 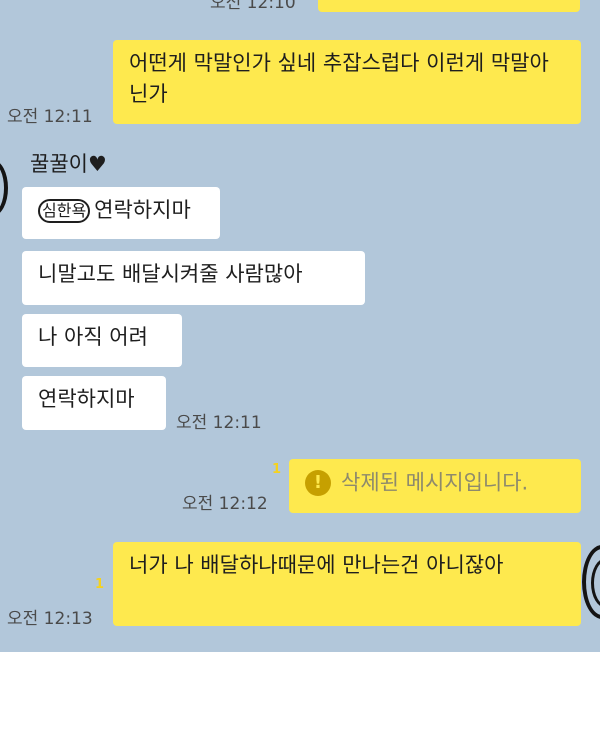 I want to click on deleted-message-bubble: ! 삭제된 메시지입니다., so click(x=435, y=486).